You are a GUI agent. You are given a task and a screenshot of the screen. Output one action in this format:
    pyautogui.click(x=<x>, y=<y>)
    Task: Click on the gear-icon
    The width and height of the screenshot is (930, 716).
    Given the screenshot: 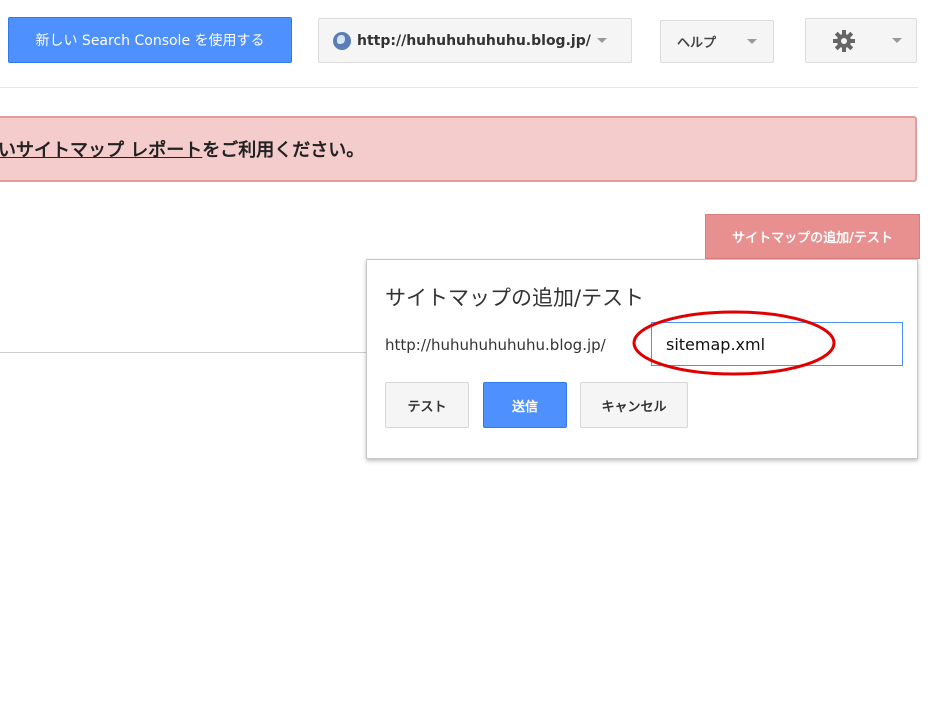 What is the action you would take?
    pyautogui.click(x=844, y=40)
    